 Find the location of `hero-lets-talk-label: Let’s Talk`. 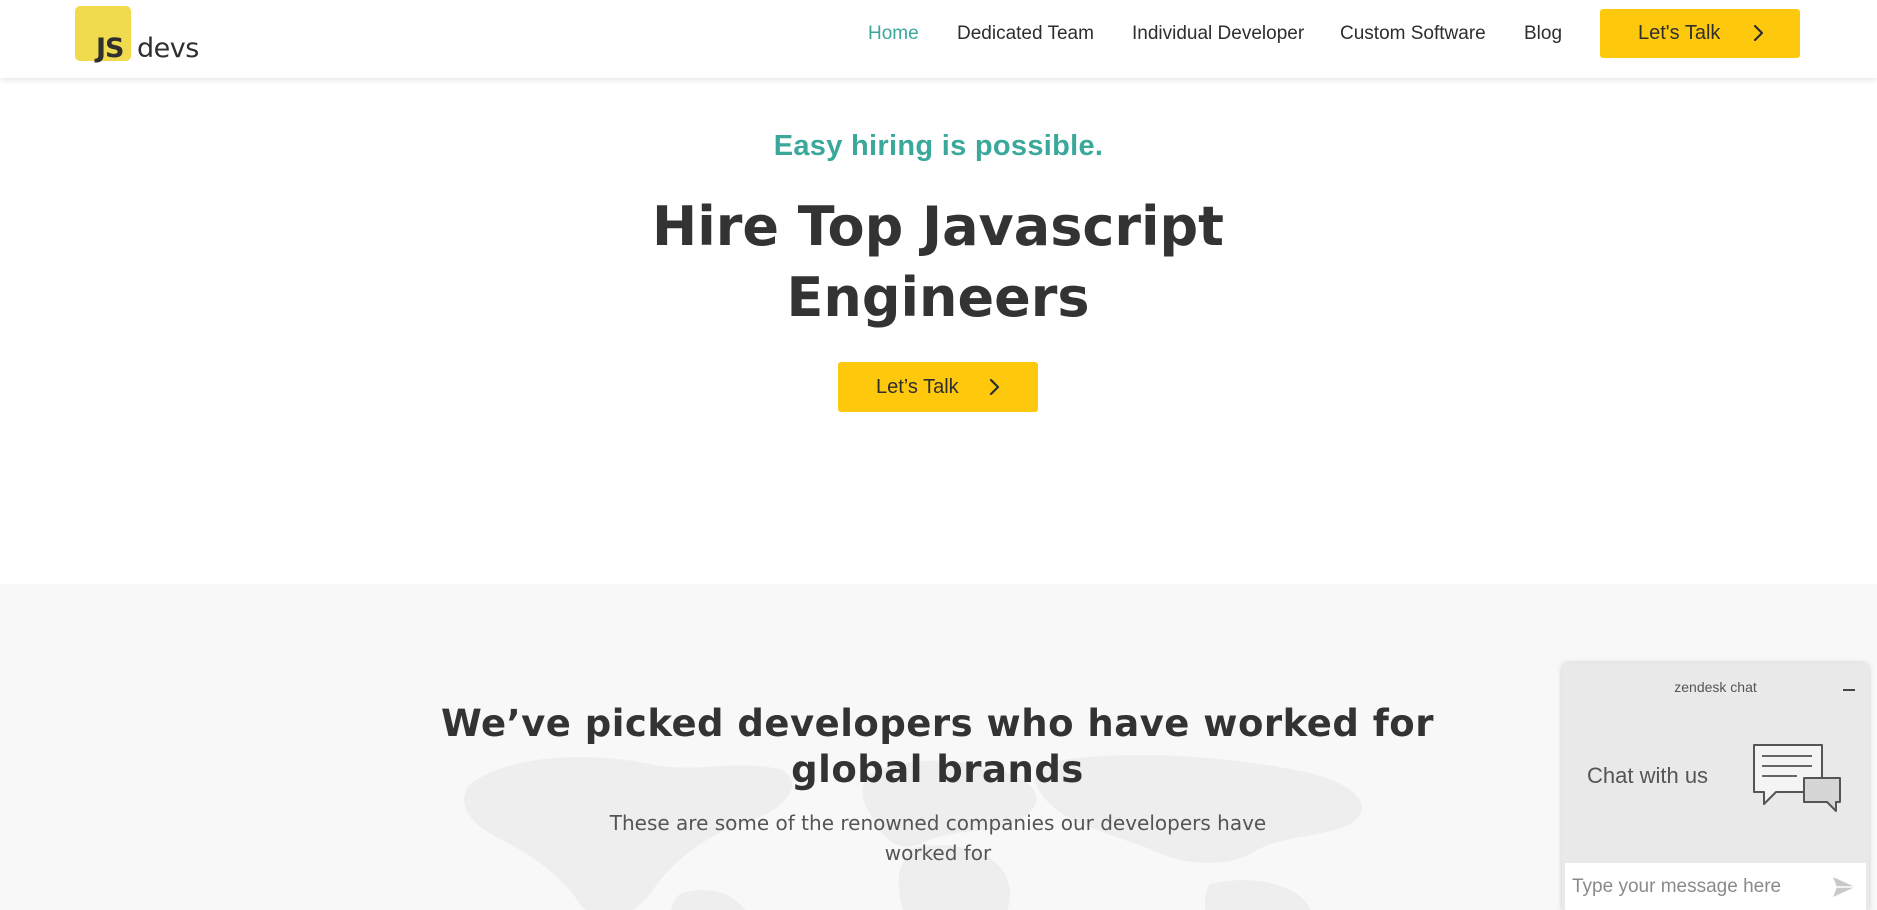

hero-lets-talk-label: Let’s Talk is located at coordinates (917, 387).